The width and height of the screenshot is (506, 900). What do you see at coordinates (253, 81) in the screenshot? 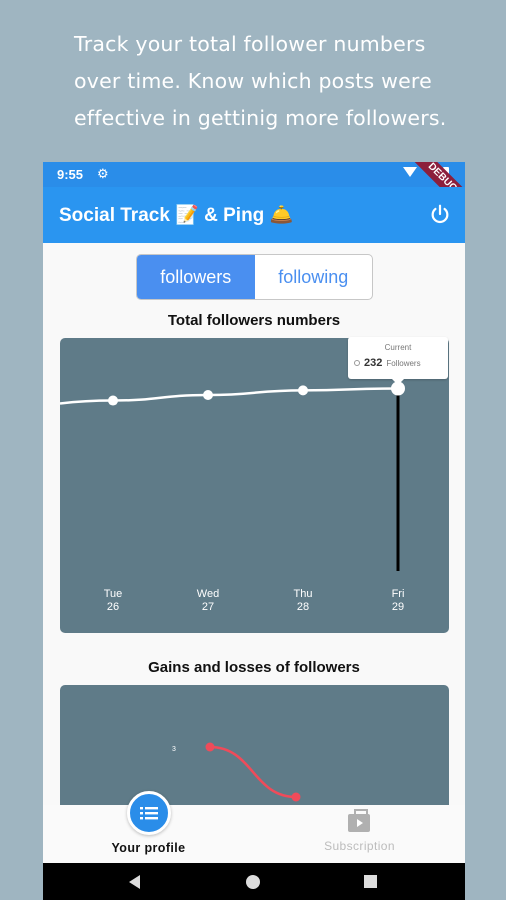
I see `promo-line-2: over time. Know which posts were` at bounding box center [253, 81].